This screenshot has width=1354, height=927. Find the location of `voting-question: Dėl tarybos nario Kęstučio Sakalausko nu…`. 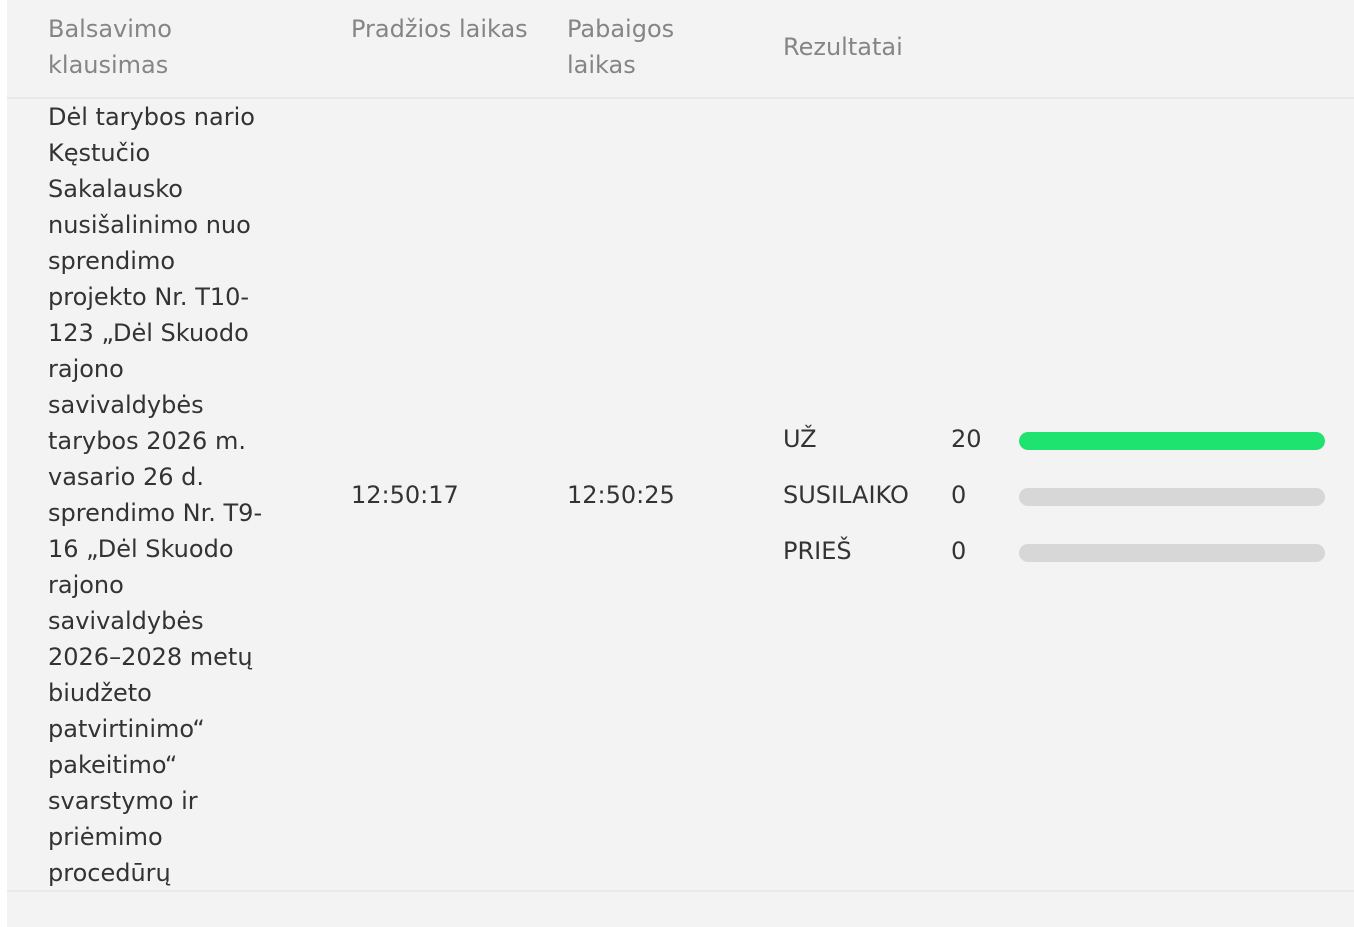

voting-question: Dėl tarybos nario Kęstučio Sakalausko nu… is located at coordinates (155, 495).